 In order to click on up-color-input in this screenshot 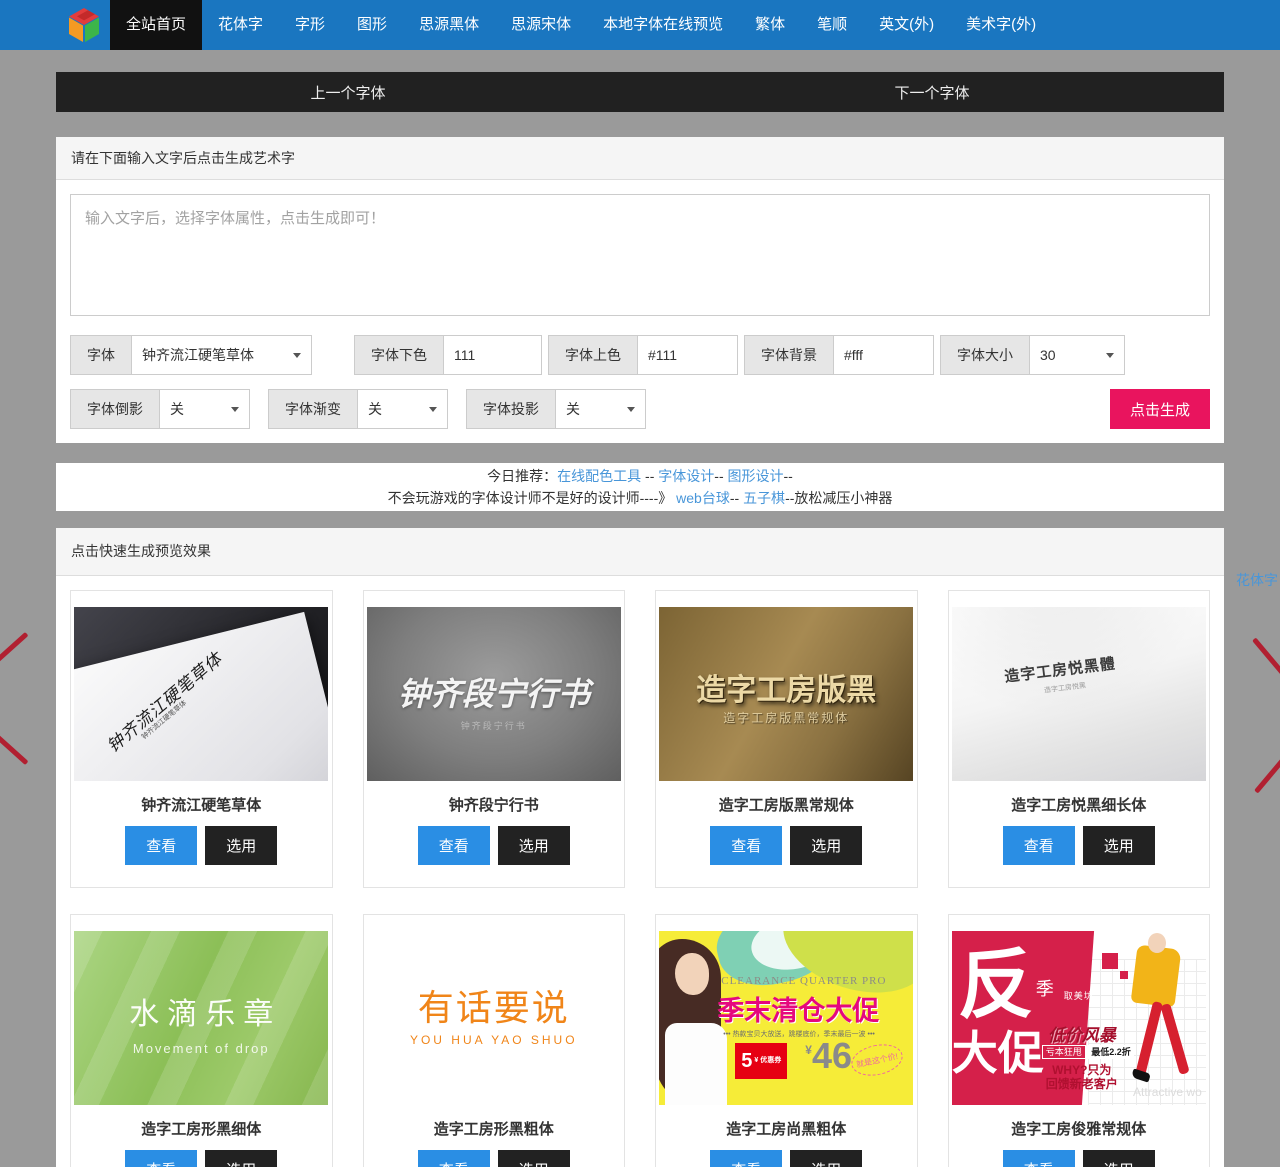, I will do `click(688, 355)`.